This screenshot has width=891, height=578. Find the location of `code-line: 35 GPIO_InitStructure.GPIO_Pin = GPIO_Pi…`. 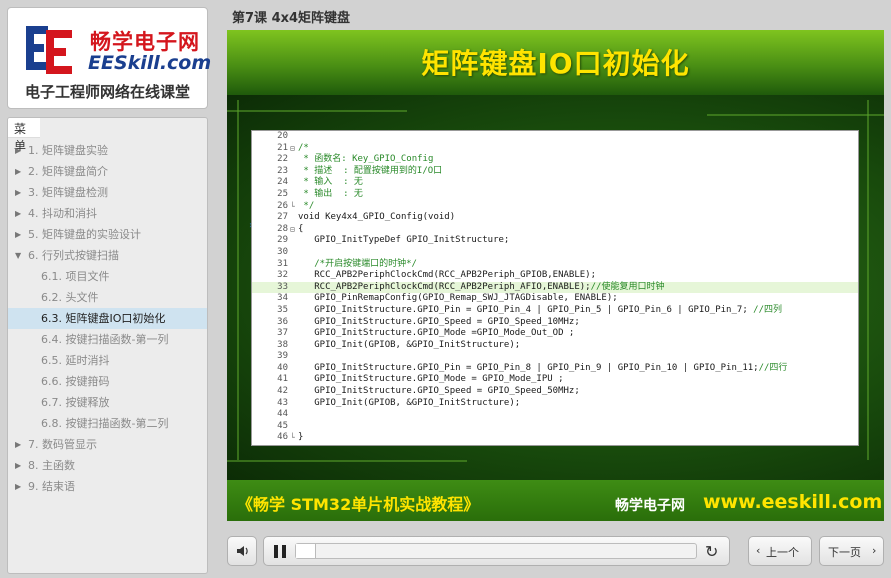

code-line: 35 GPIO_InitStructure.GPIO_Pin = GPIO_Pi… is located at coordinates (555, 311).